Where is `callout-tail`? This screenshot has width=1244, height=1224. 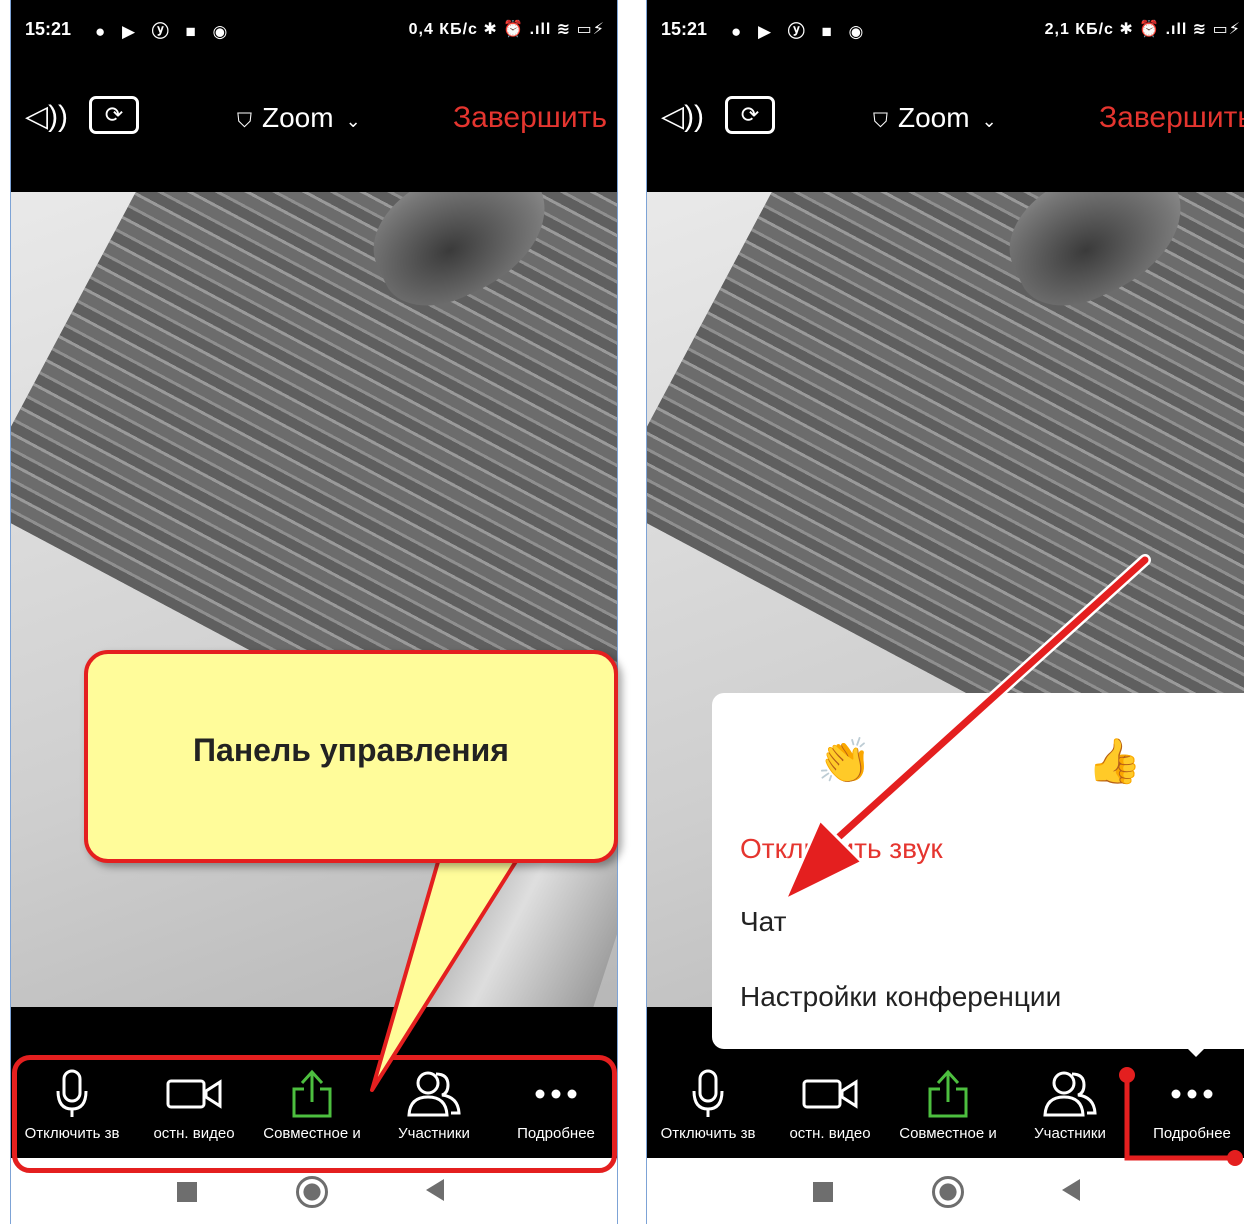 callout-tail is located at coordinates (446, 972).